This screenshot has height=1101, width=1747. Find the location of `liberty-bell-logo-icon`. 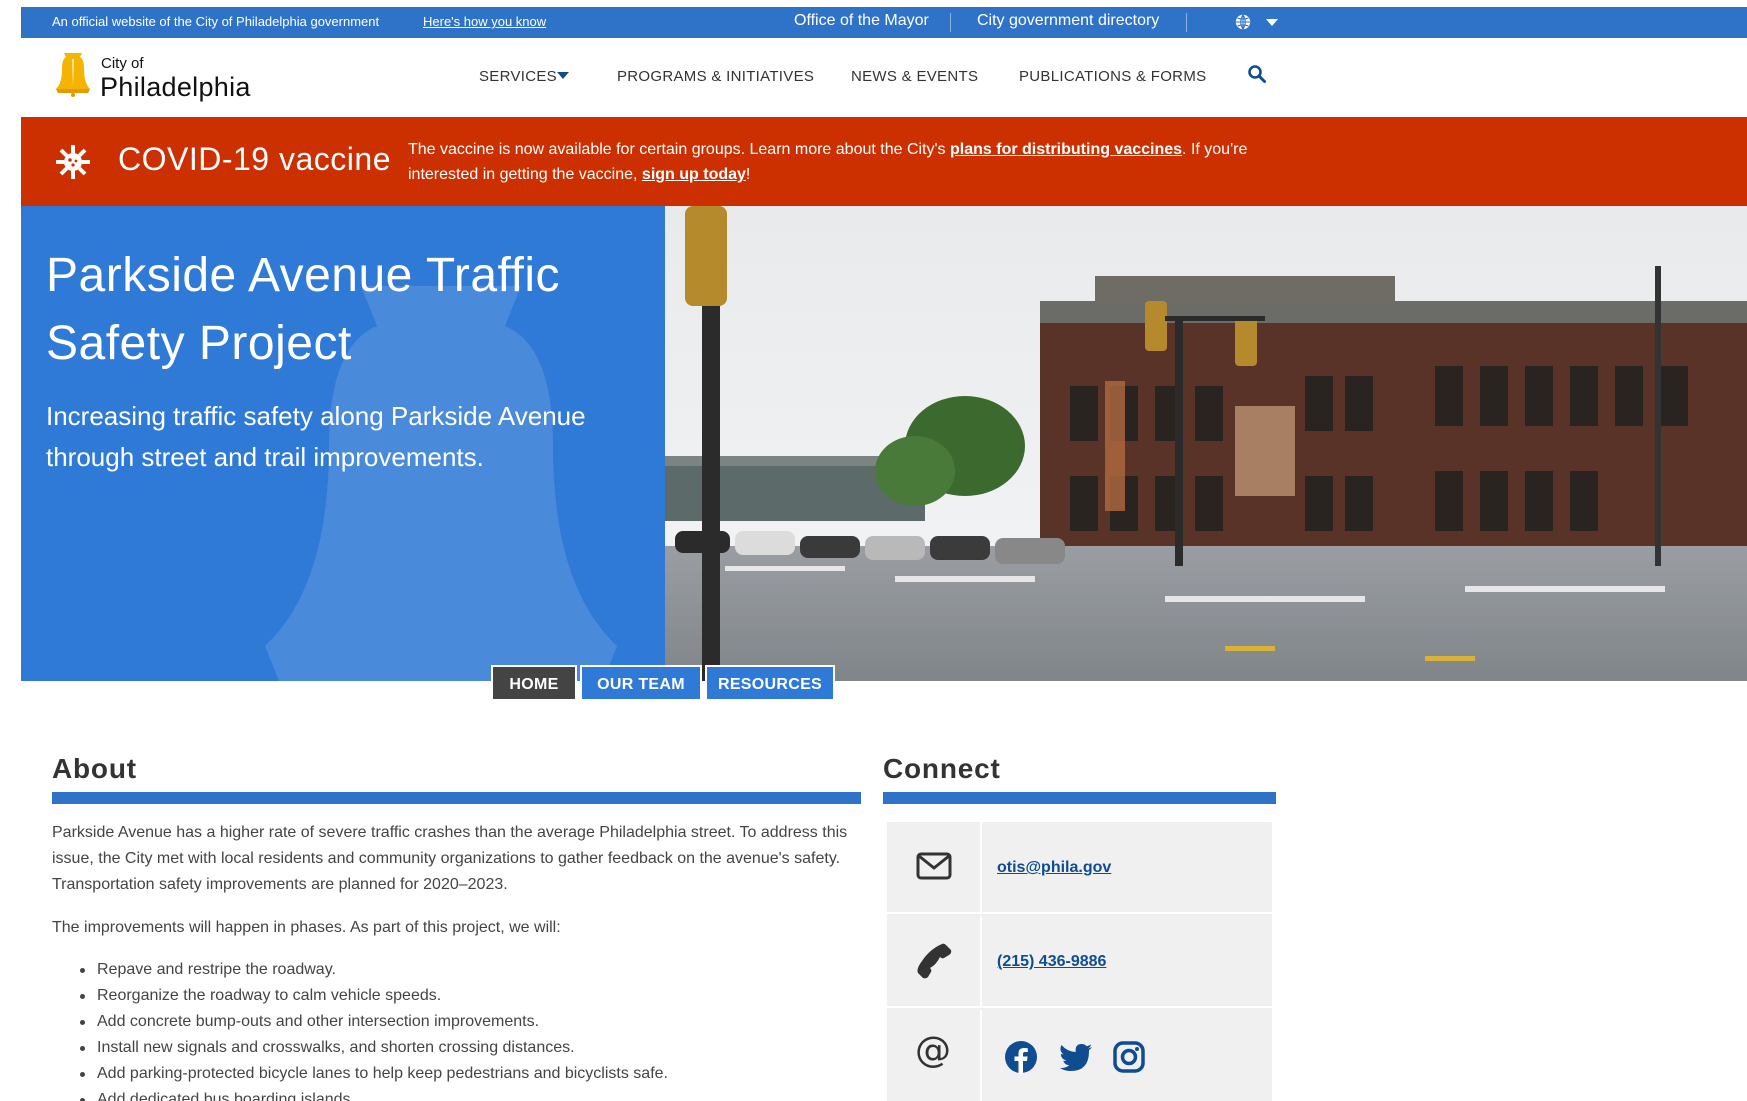

liberty-bell-logo-icon is located at coordinates (73, 73).